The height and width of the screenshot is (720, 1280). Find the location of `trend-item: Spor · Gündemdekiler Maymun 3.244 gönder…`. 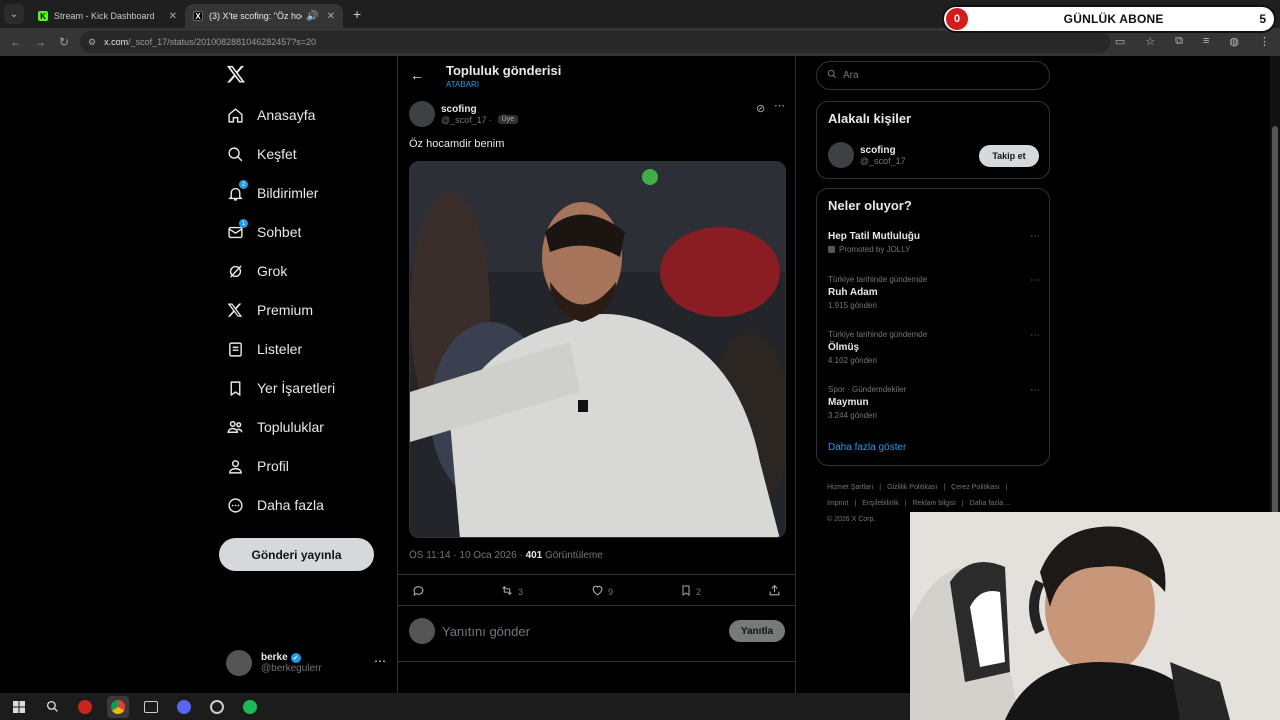

trend-item: Spor · Gündemdekiler Maymun 3.244 gönder… is located at coordinates (934, 402).